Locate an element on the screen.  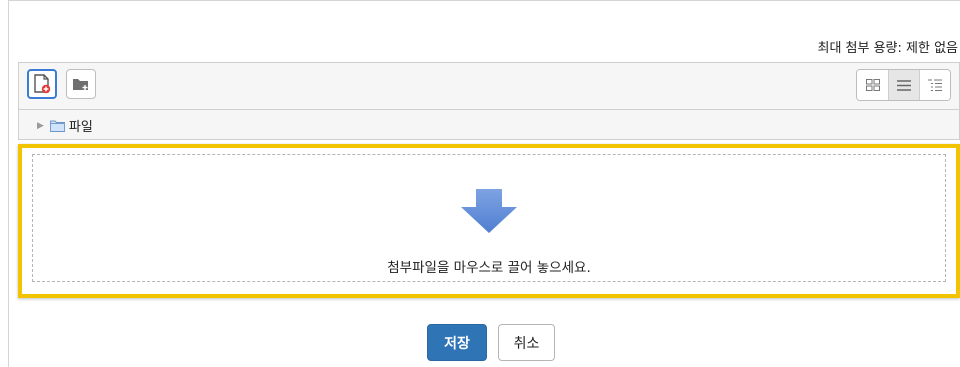
create-folder-icon is located at coordinates (80, 84).